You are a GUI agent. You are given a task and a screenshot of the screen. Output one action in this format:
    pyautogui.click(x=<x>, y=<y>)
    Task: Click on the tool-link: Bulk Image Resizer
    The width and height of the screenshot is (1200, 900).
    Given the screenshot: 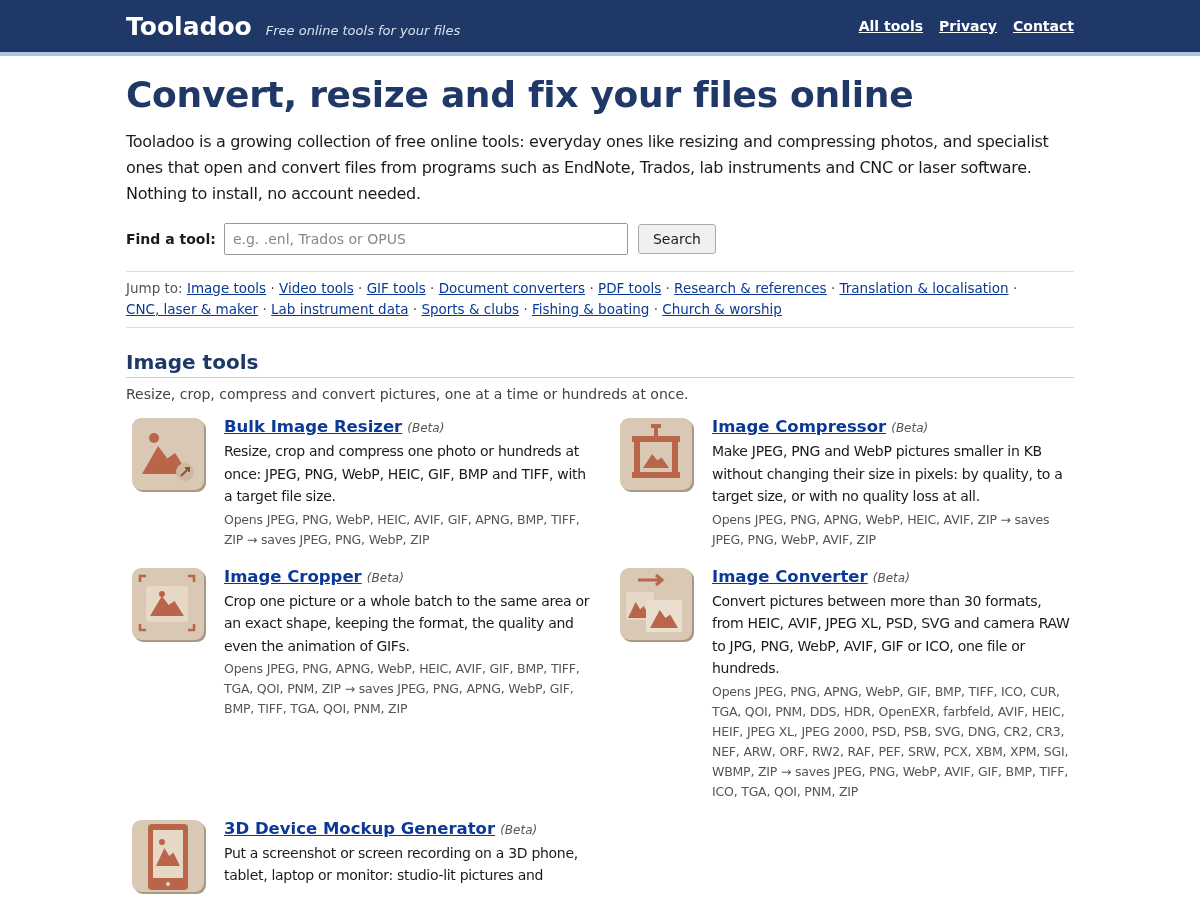 What is the action you would take?
    pyautogui.click(x=313, y=426)
    